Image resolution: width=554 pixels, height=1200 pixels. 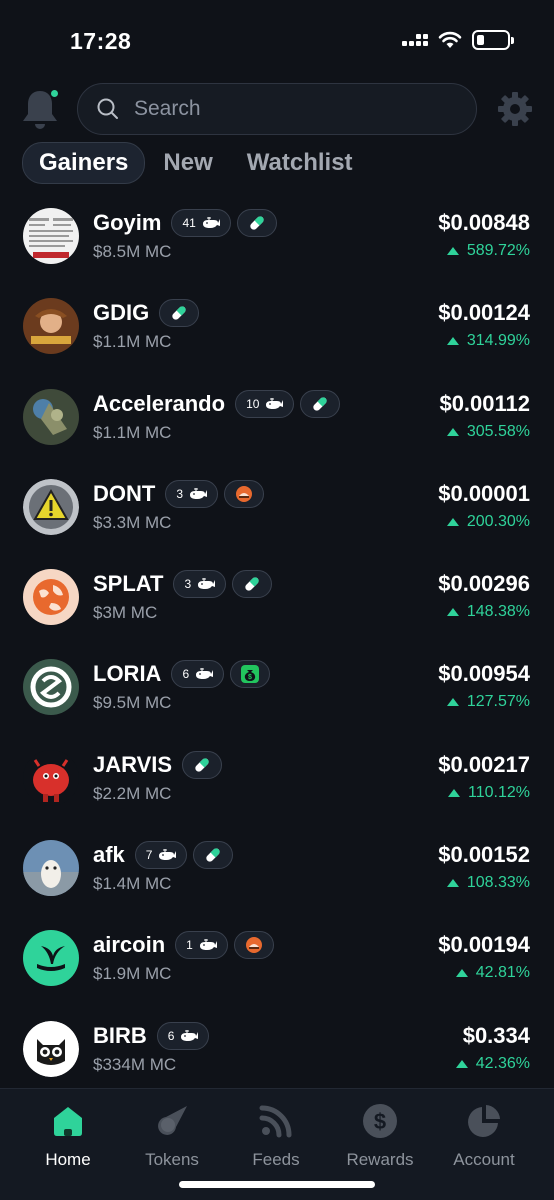 I want to click on comet-icon, so click(x=172, y=1120).